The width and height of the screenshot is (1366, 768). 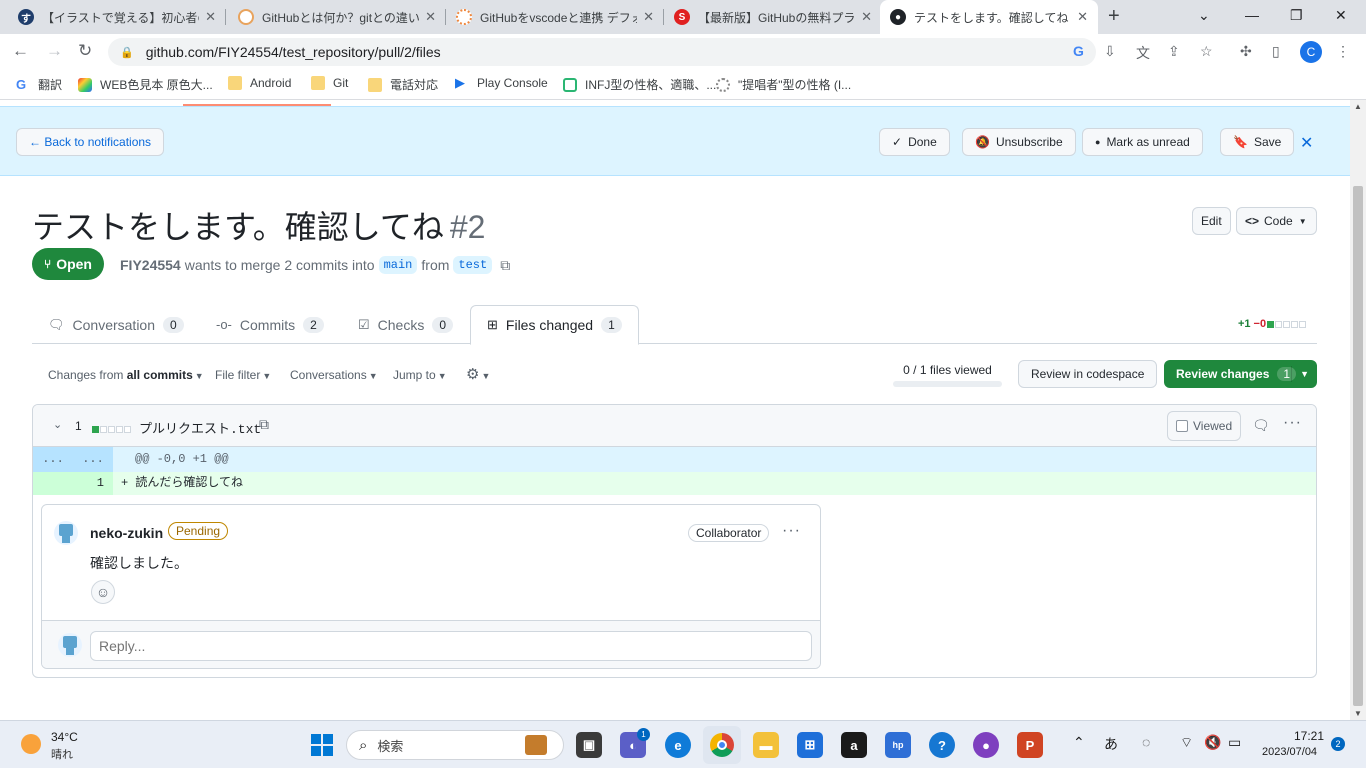 I want to click on new-tab-icon: +, so click(x=1114, y=16).